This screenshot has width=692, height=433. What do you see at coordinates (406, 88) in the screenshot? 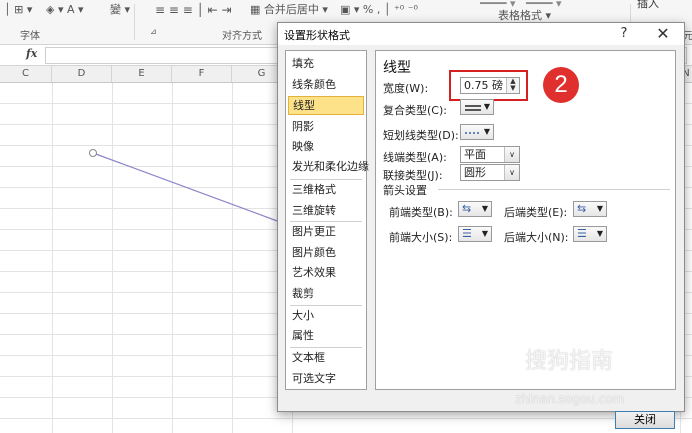
I see `width-label: 宽度(W):` at bounding box center [406, 88].